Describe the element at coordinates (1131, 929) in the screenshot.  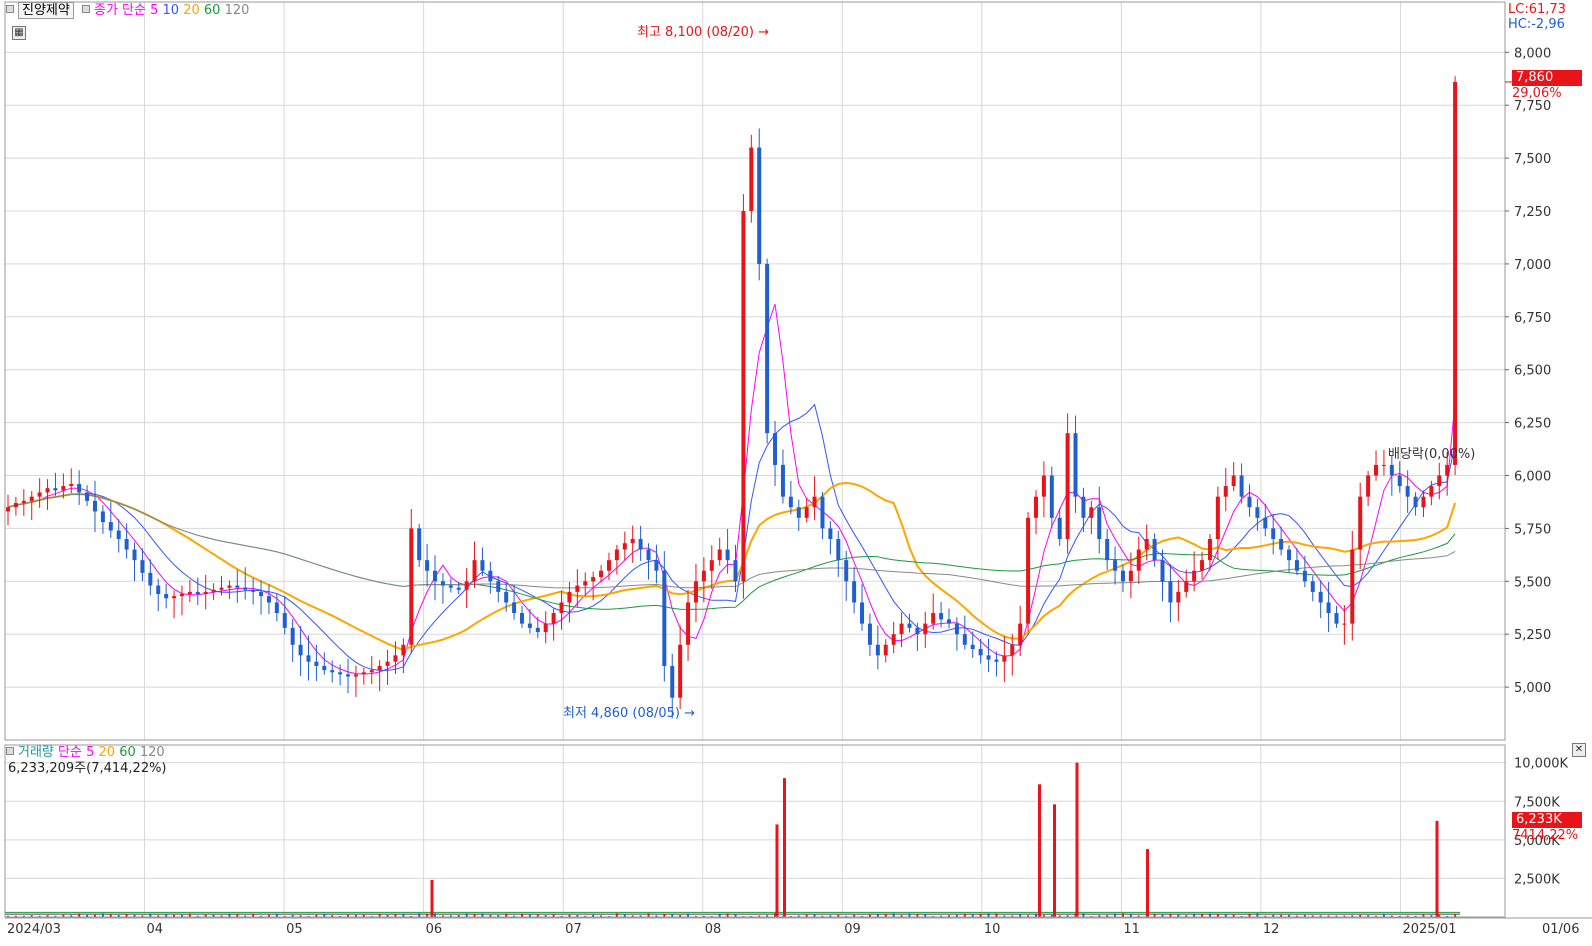
I see `x-tick-label: 11` at that location.